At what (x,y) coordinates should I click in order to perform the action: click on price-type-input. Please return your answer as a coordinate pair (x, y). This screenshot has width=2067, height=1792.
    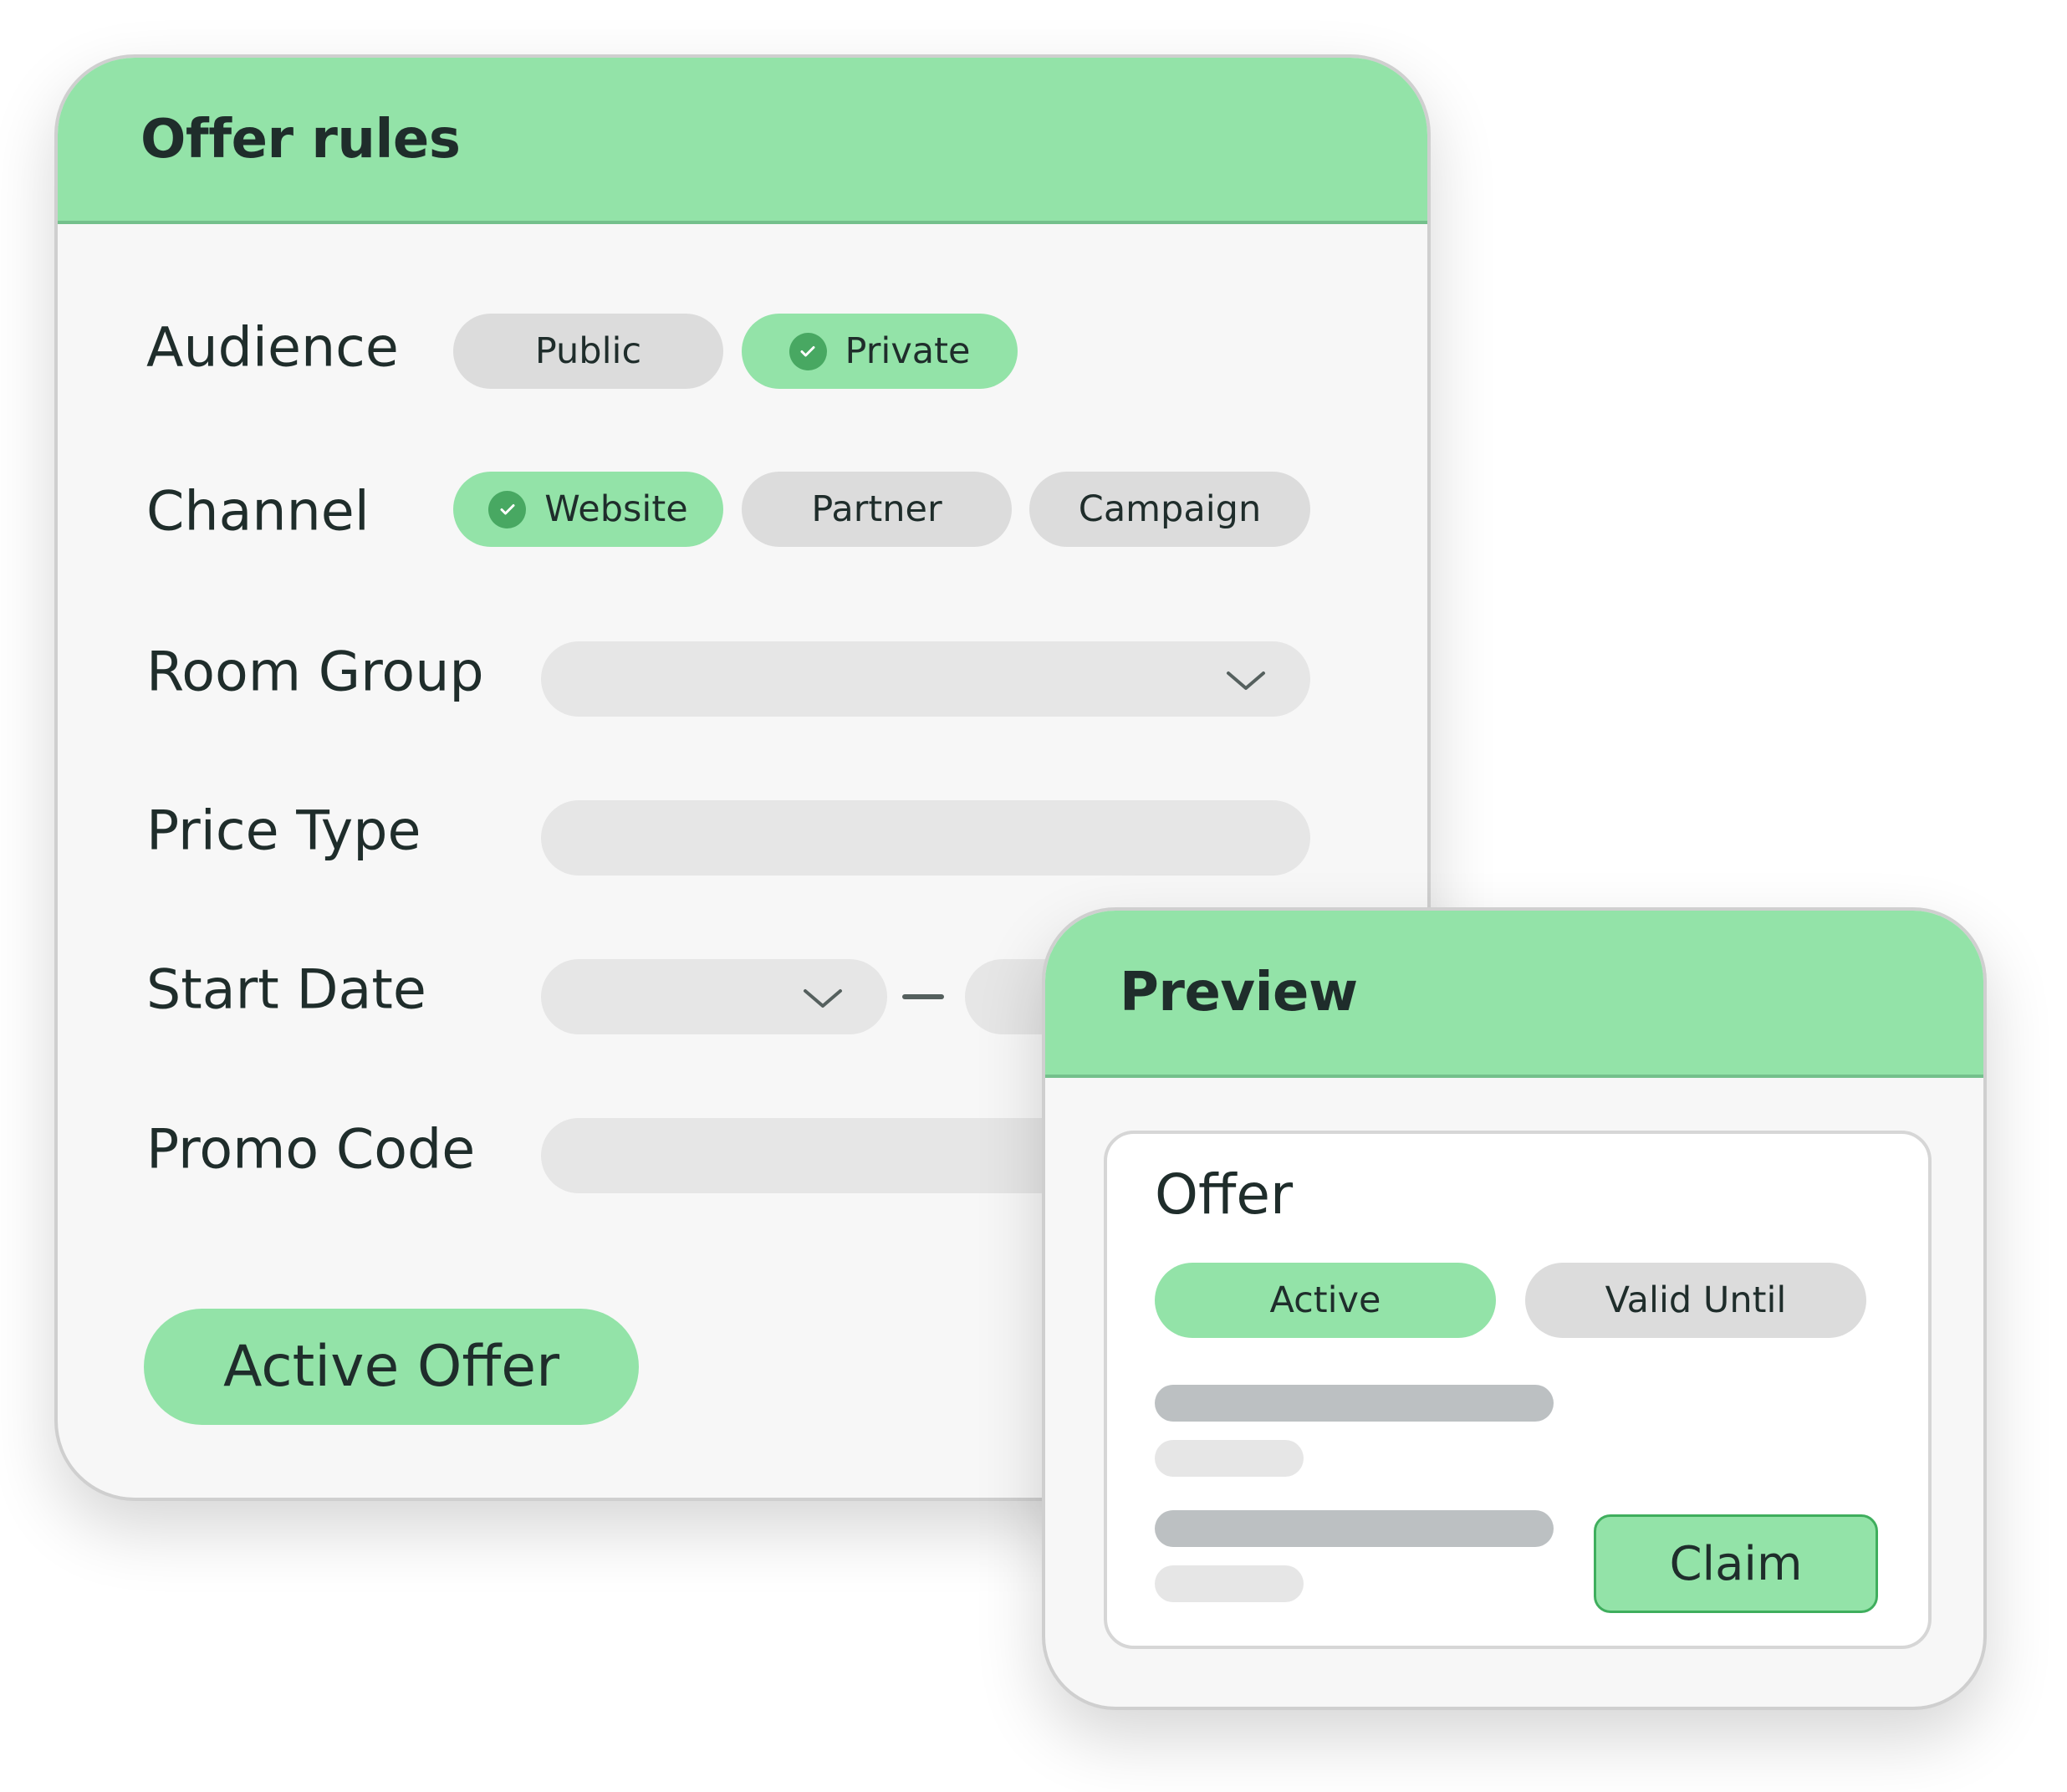
    Looking at the image, I should click on (925, 838).